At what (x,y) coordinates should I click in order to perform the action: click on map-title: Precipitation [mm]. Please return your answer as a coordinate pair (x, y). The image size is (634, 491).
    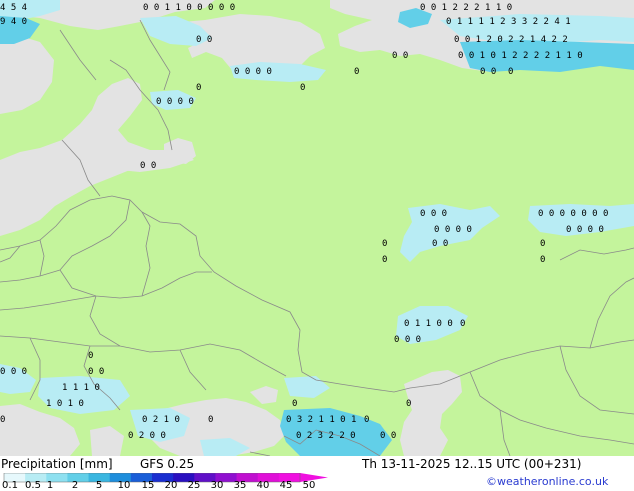
    Looking at the image, I should click on (57, 464).